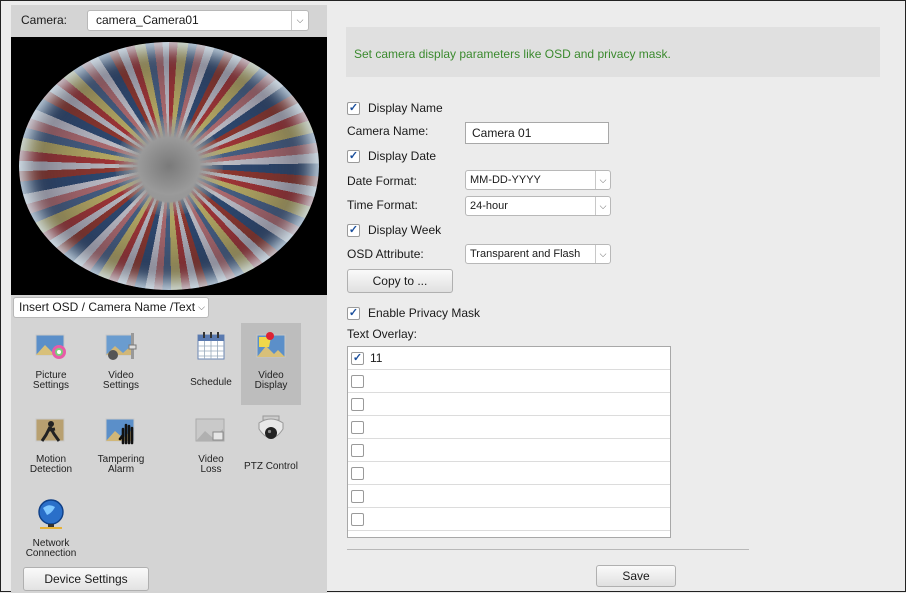 The width and height of the screenshot is (906, 593). What do you see at coordinates (51, 548) in the screenshot?
I see `tool-label: Network Connection` at bounding box center [51, 548].